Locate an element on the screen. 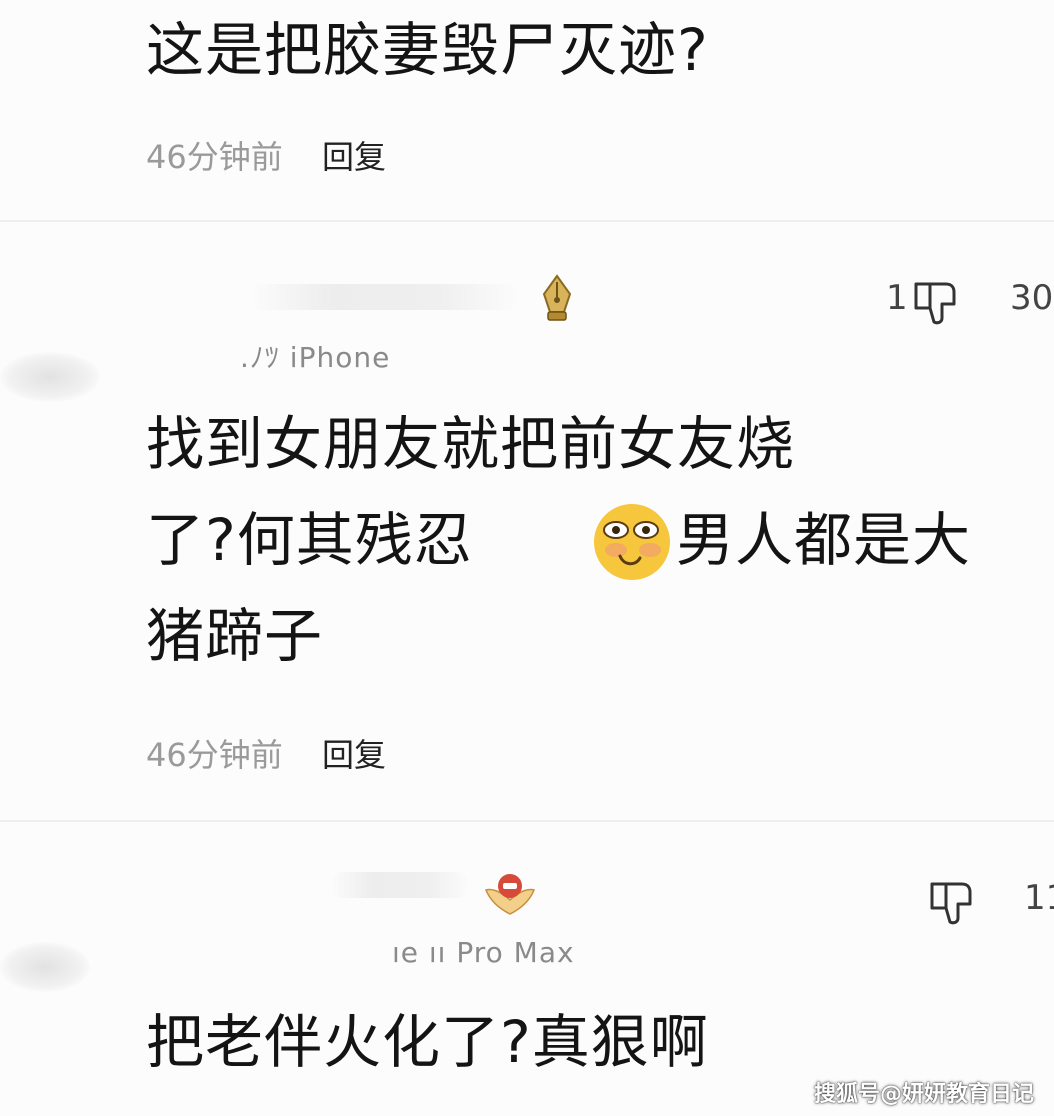  pen-nib-badge-icon is located at coordinates (557, 297).